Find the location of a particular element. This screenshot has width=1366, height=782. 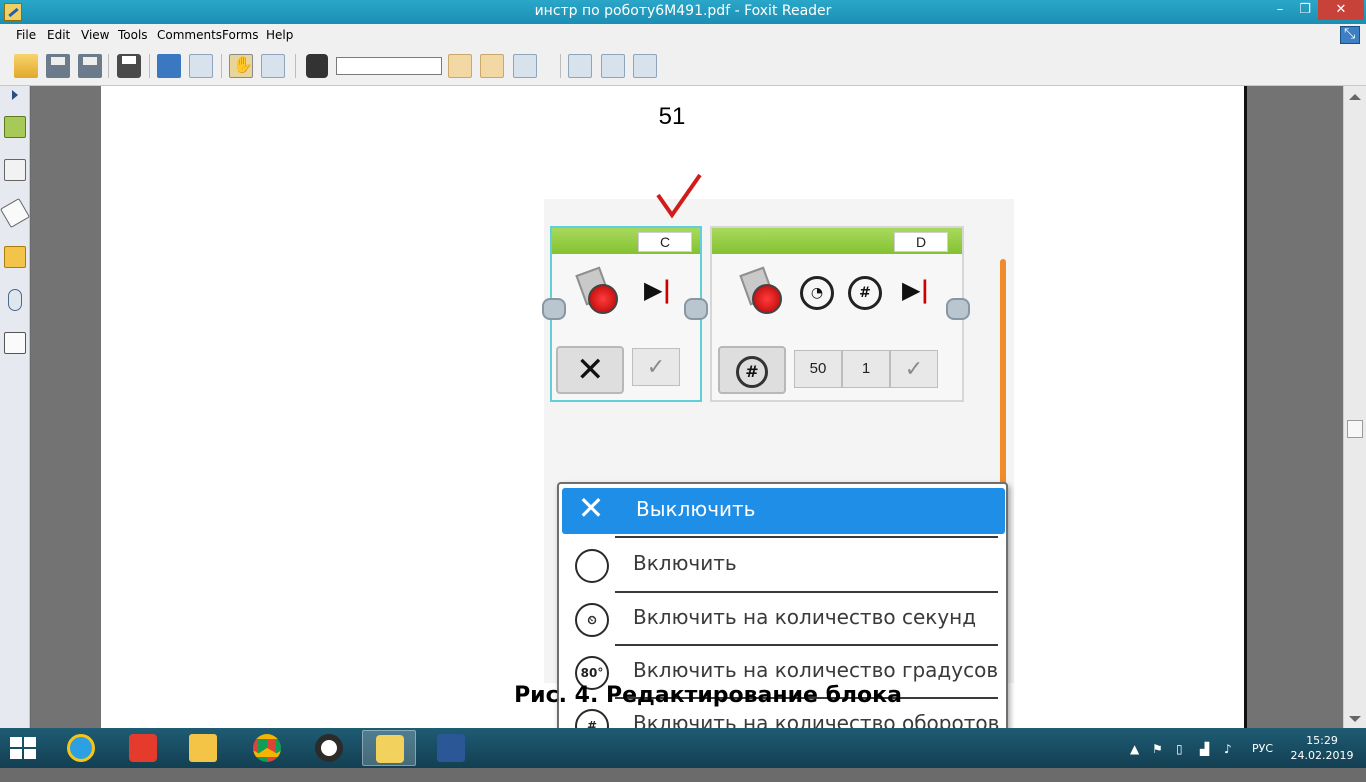

menu-edit: Edit is located at coordinates (58, 35).